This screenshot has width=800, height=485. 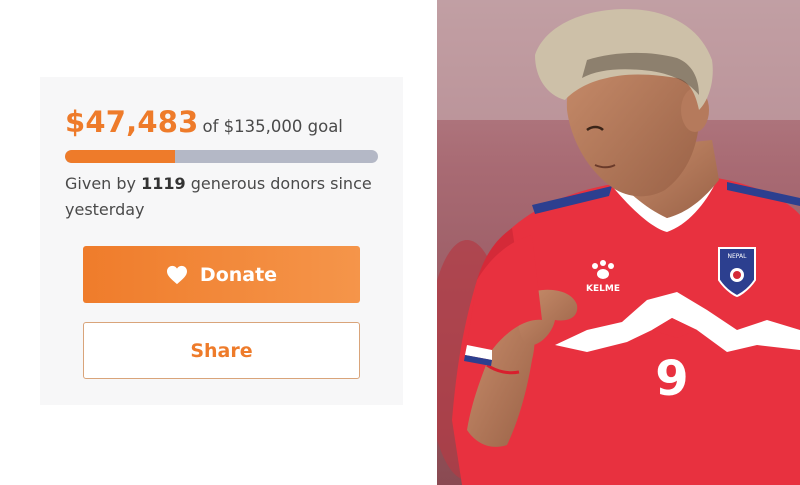 What do you see at coordinates (103, 183) in the screenshot?
I see `donors-prefix: Given by` at bounding box center [103, 183].